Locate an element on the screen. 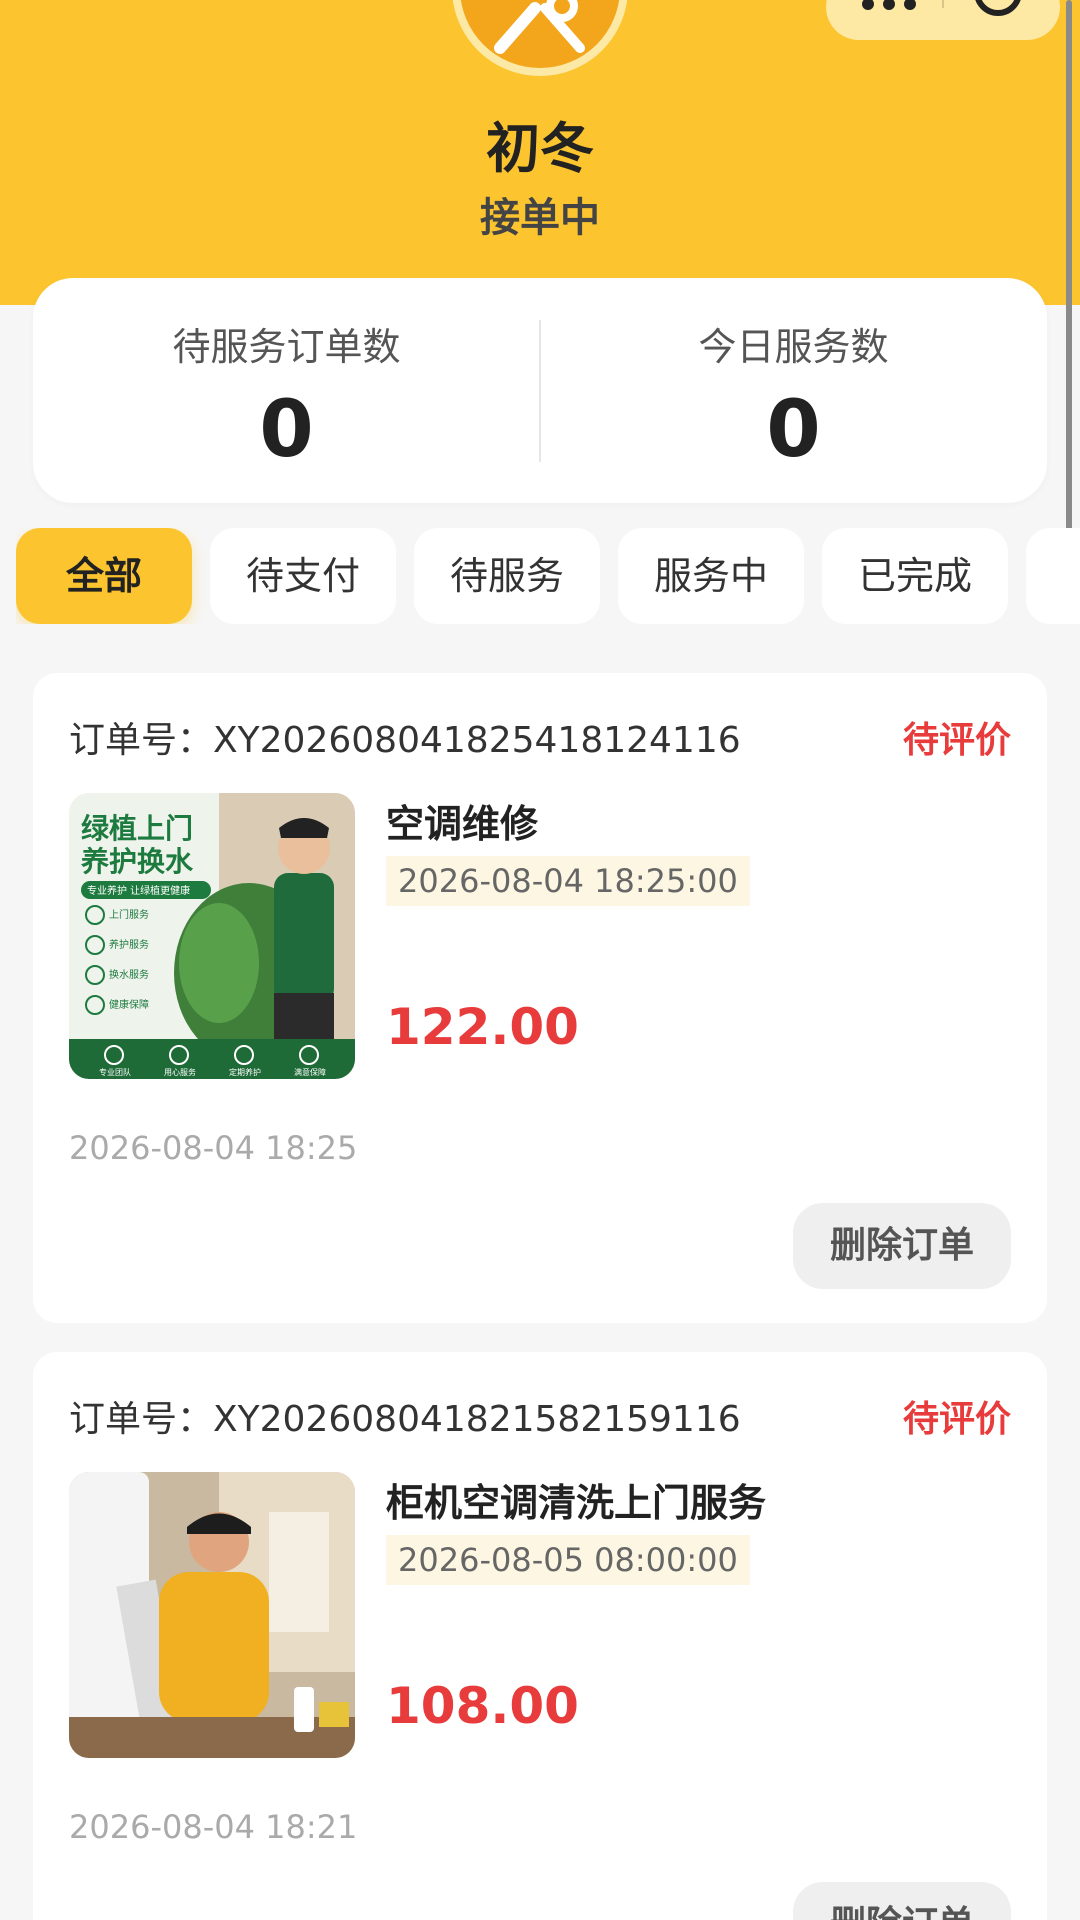 Image resolution: width=1080 pixels, height=1920 pixels. avatar is located at coordinates (540, 38).